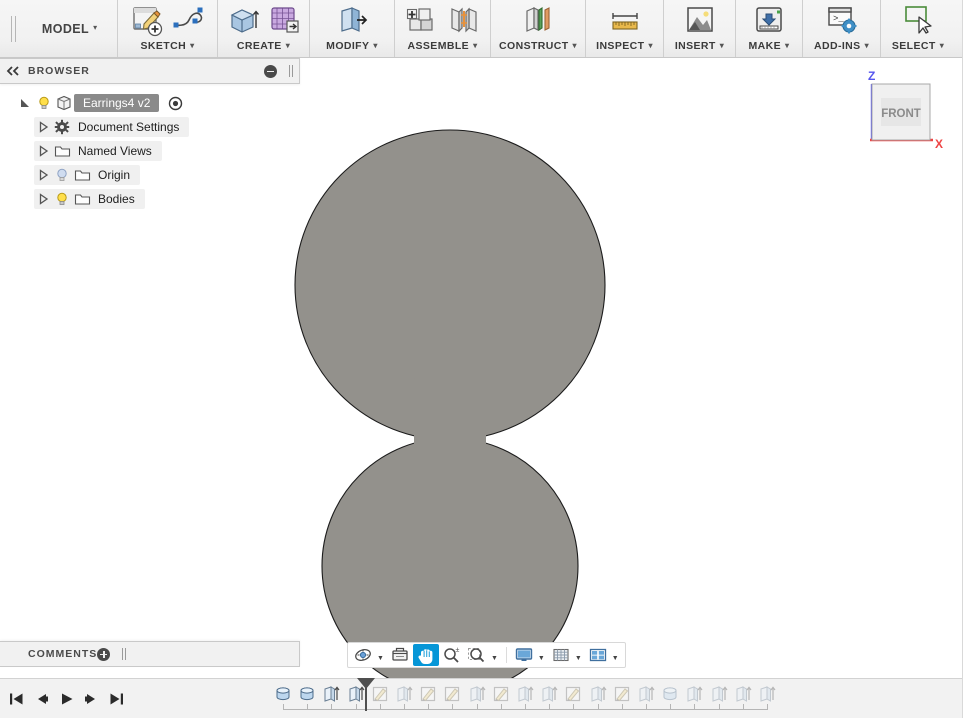 The width and height of the screenshot is (963, 718). Describe the element at coordinates (16, 699) in the screenshot. I see `jump-to-beginning-icon` at that location.